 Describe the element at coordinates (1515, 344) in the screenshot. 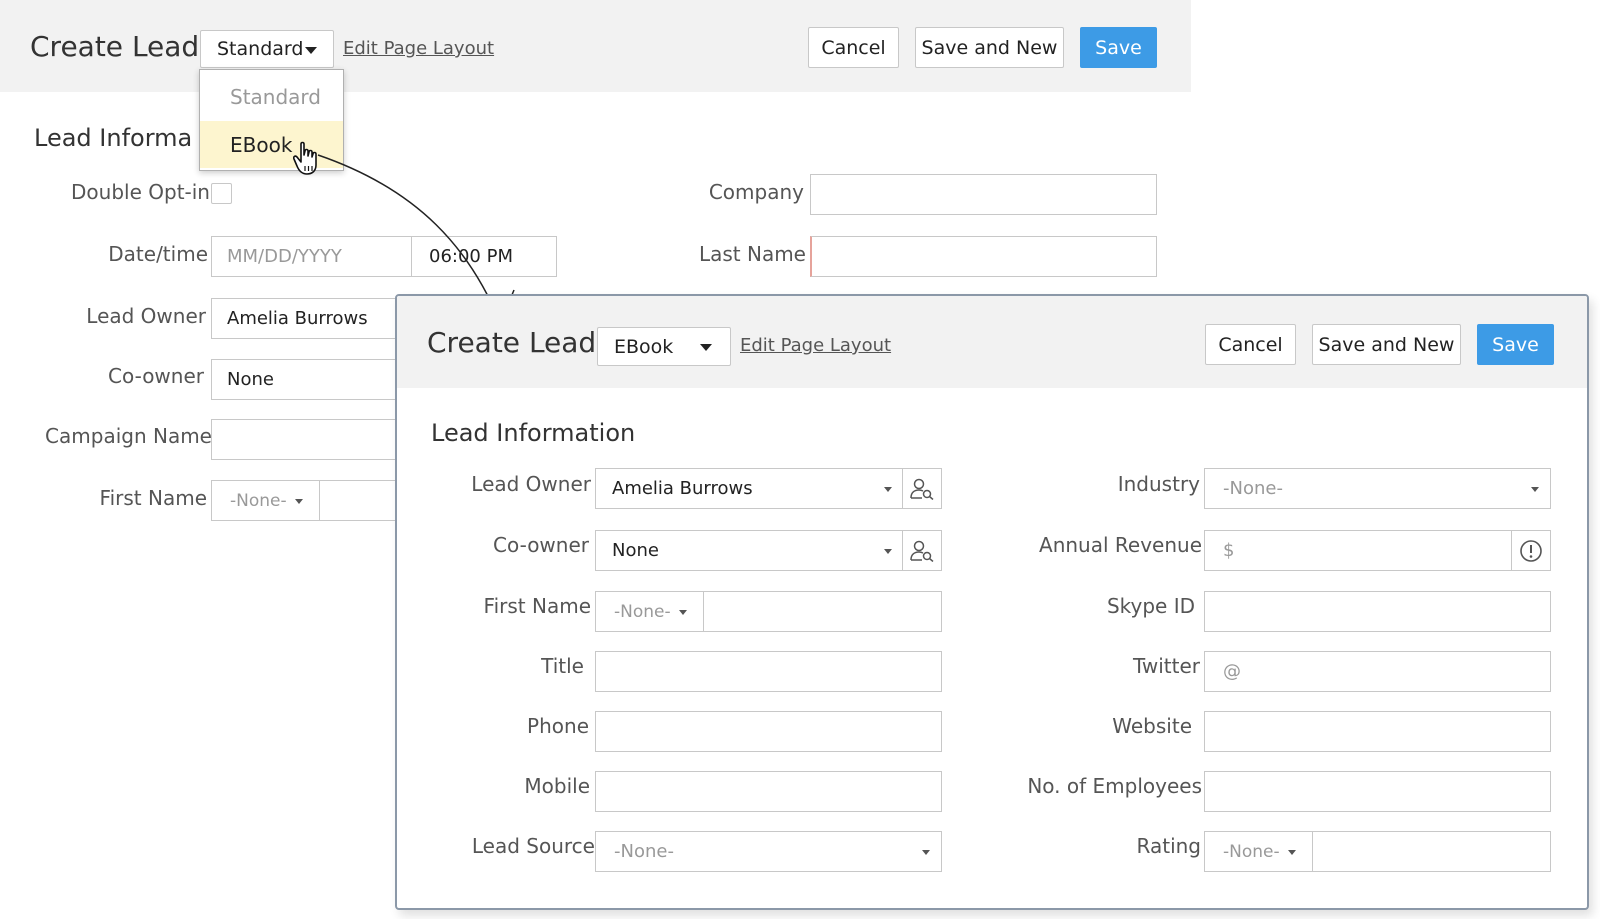

I see `modal-save-button: Save` at that location.